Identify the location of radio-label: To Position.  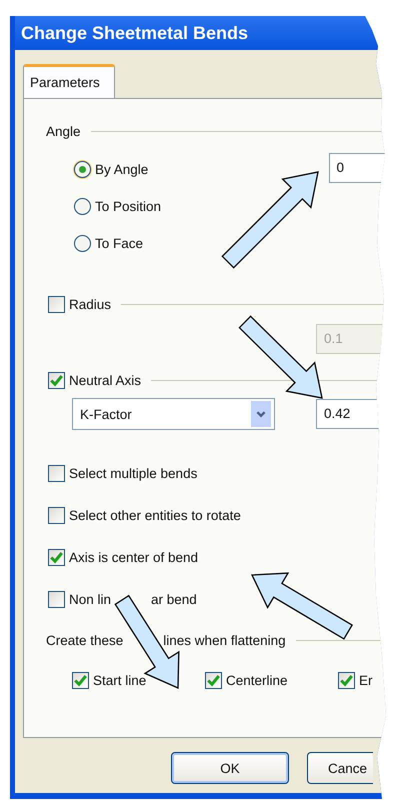
(128, 206).